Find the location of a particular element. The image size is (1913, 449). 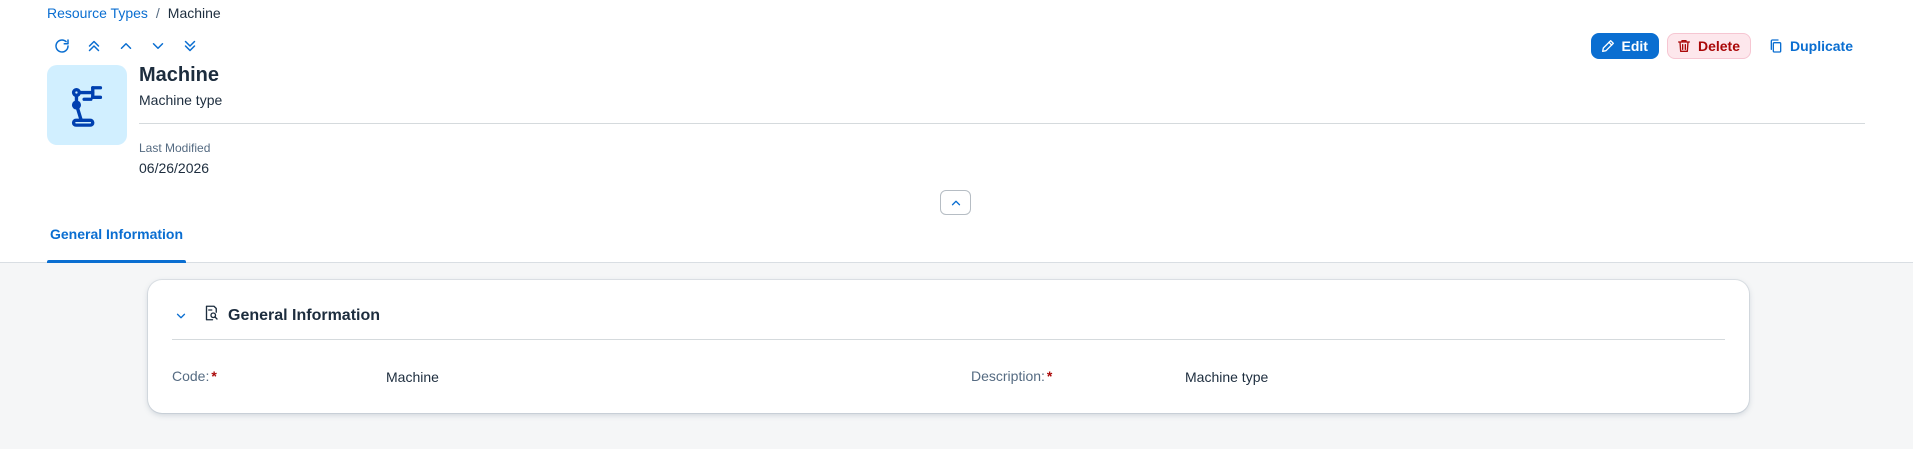

breadcrumb-current: Machine is located at coordinates (194, 13).